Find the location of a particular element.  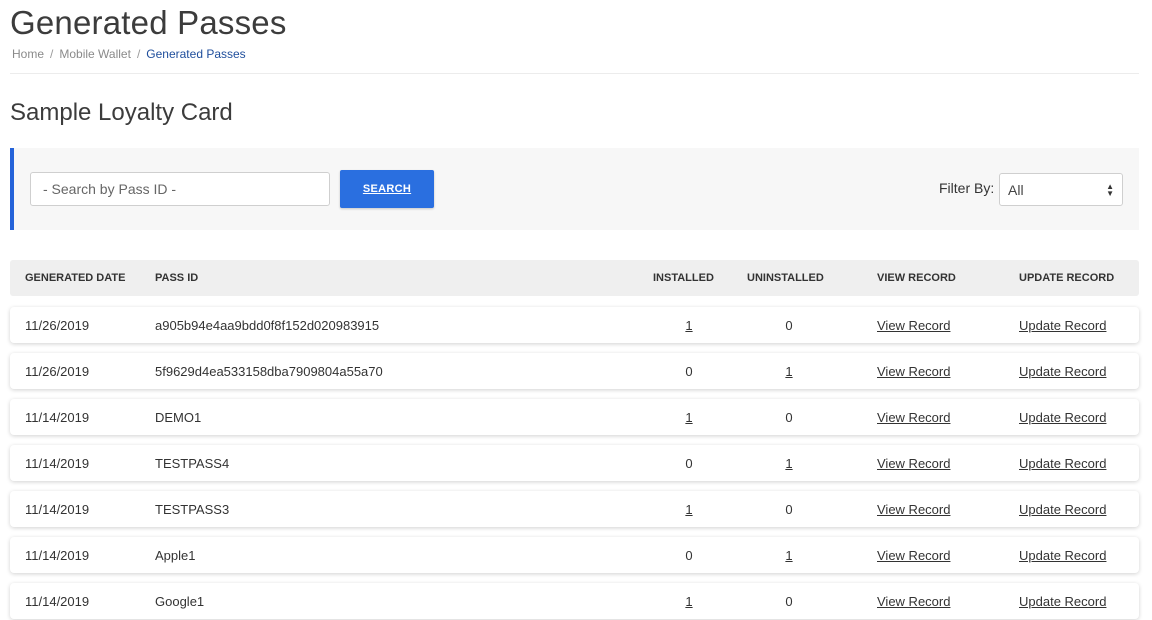

header-uninstalled: UNINSTALLED is located at coordinates (785, 278).